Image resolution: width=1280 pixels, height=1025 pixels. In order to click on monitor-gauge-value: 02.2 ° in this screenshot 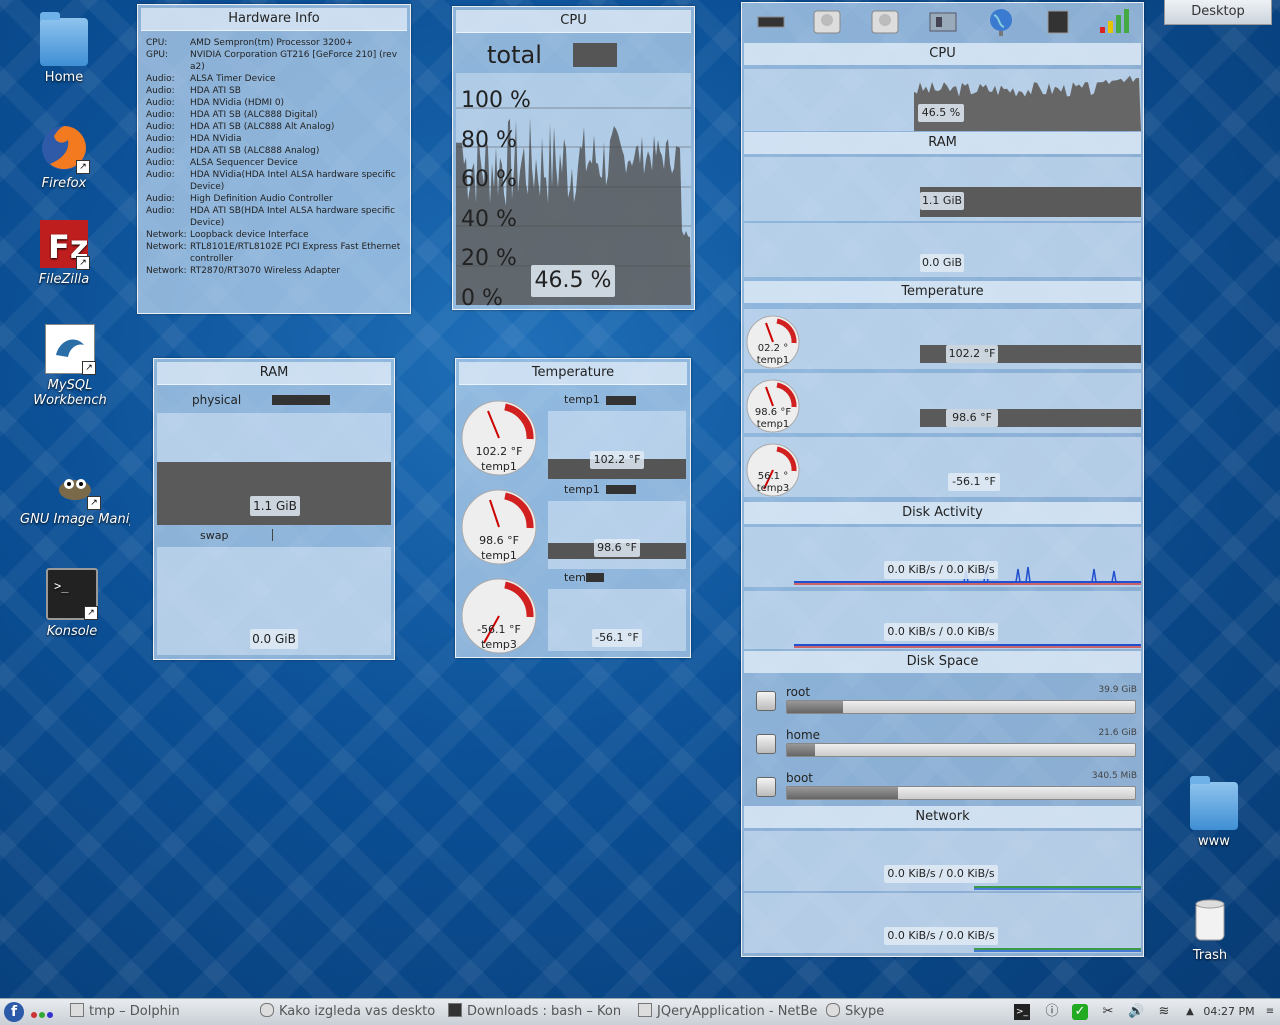, I will do `click(773, 348)`.